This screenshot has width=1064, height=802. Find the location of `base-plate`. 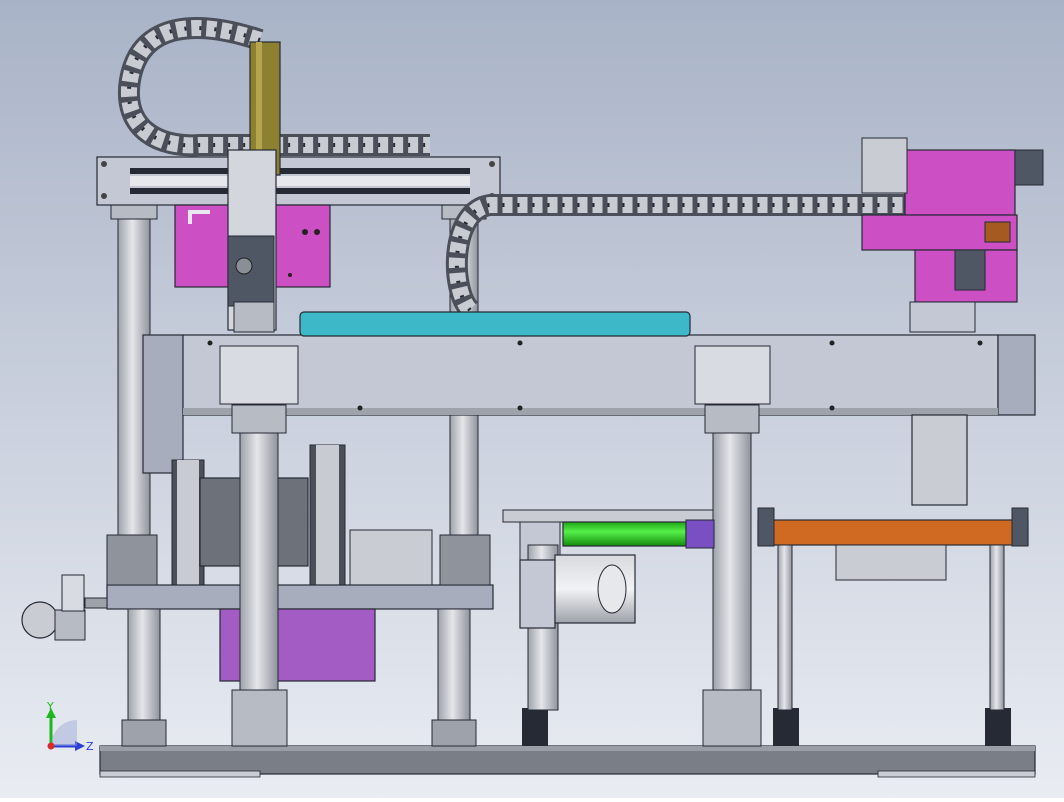

base-plate is located at coordinates (567, 761).